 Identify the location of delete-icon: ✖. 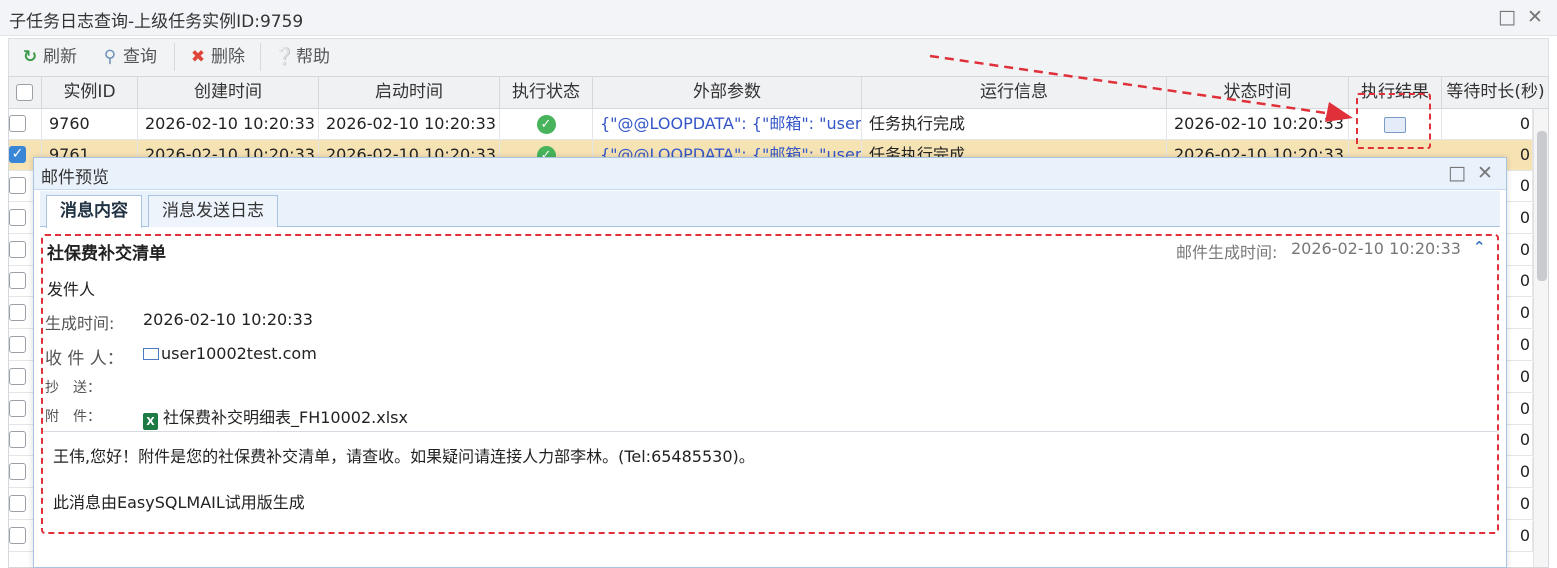
(198, 57).